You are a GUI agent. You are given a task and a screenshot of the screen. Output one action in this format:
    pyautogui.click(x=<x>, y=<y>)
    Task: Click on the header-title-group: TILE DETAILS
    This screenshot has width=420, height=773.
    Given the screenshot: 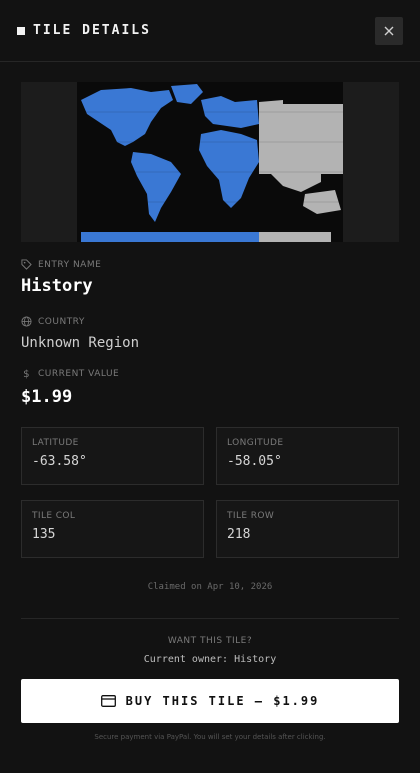 What is the action you would take?
    pyautogui.click(x=84, y=30)
    